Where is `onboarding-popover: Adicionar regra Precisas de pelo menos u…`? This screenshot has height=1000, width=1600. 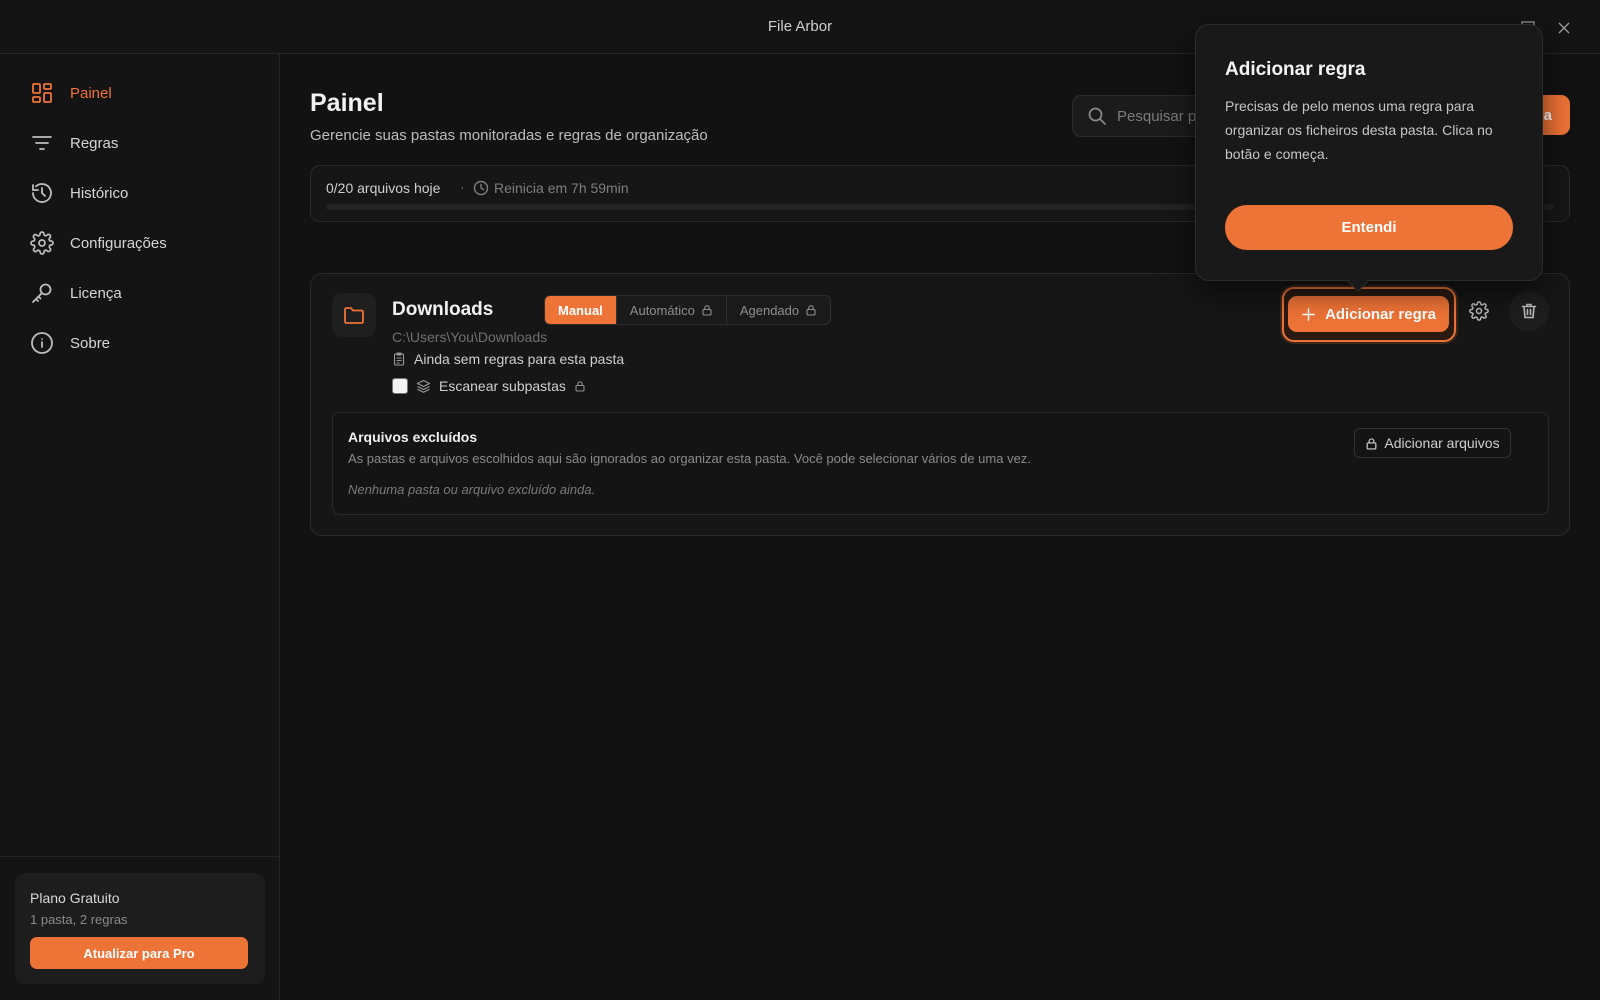
onboarding-popover: Adicionar regra Precisas de pelo menos u… is located at coordinates (1369, 158).